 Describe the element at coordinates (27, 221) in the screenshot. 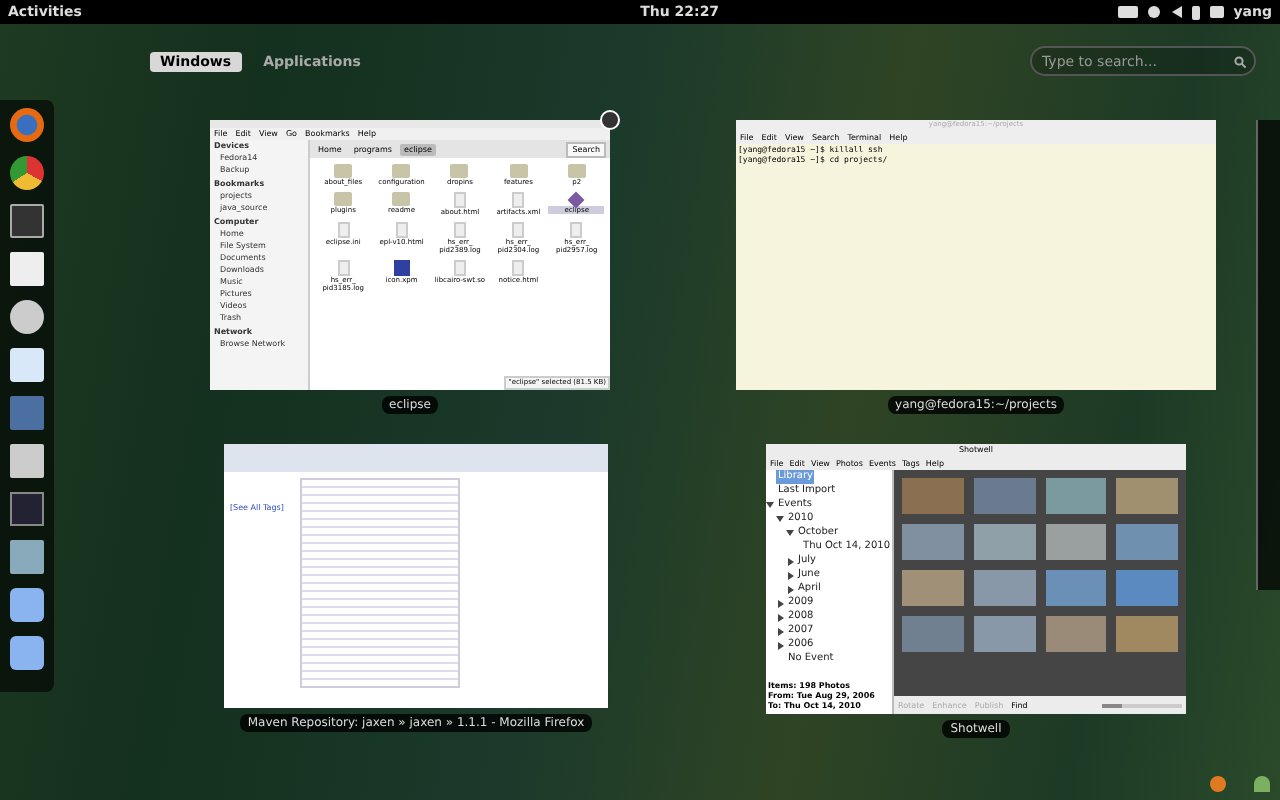

I see `terminal-icon` at that location.